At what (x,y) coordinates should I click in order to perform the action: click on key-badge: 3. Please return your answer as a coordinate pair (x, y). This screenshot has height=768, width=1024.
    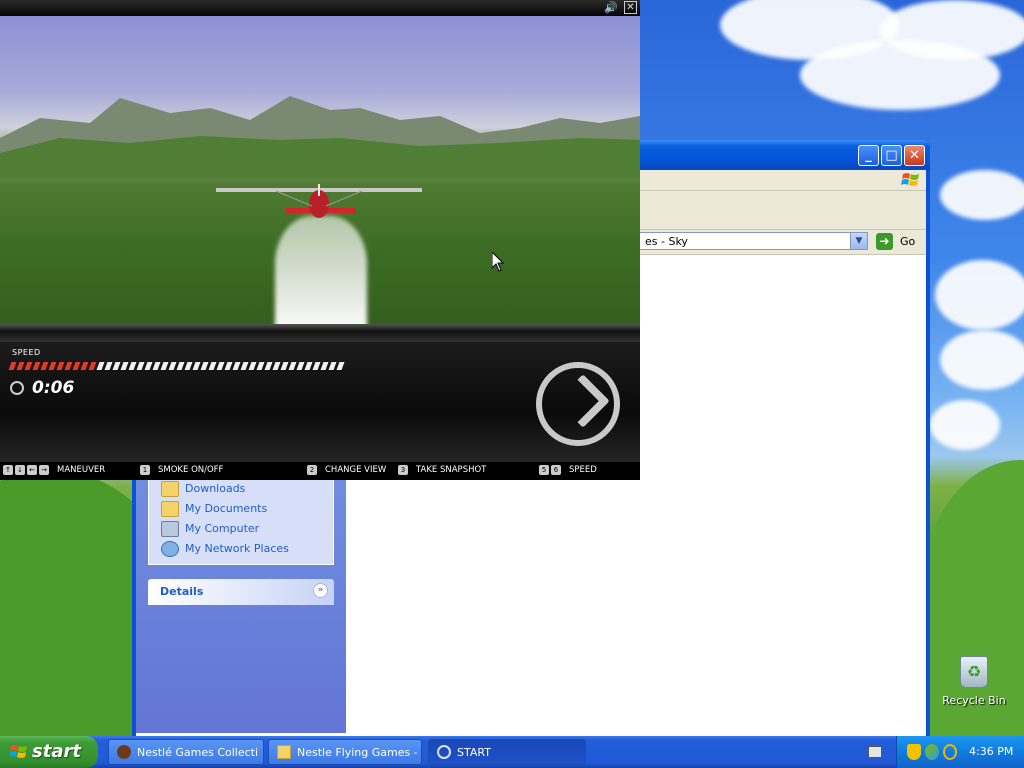
    Looking at the image, I should click on (403, 470).